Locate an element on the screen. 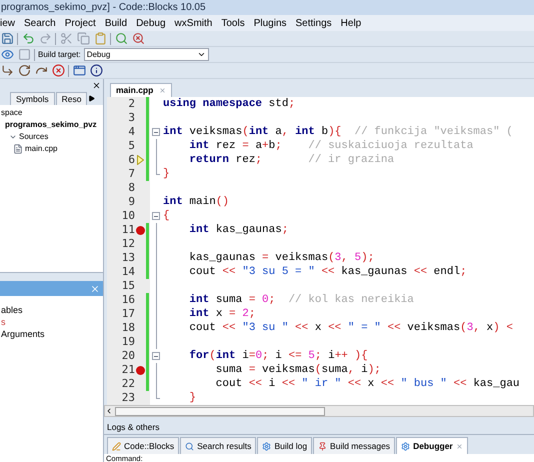 This screenshot has height=462, width=534. undo-icon is located at coordinates (28, 39).